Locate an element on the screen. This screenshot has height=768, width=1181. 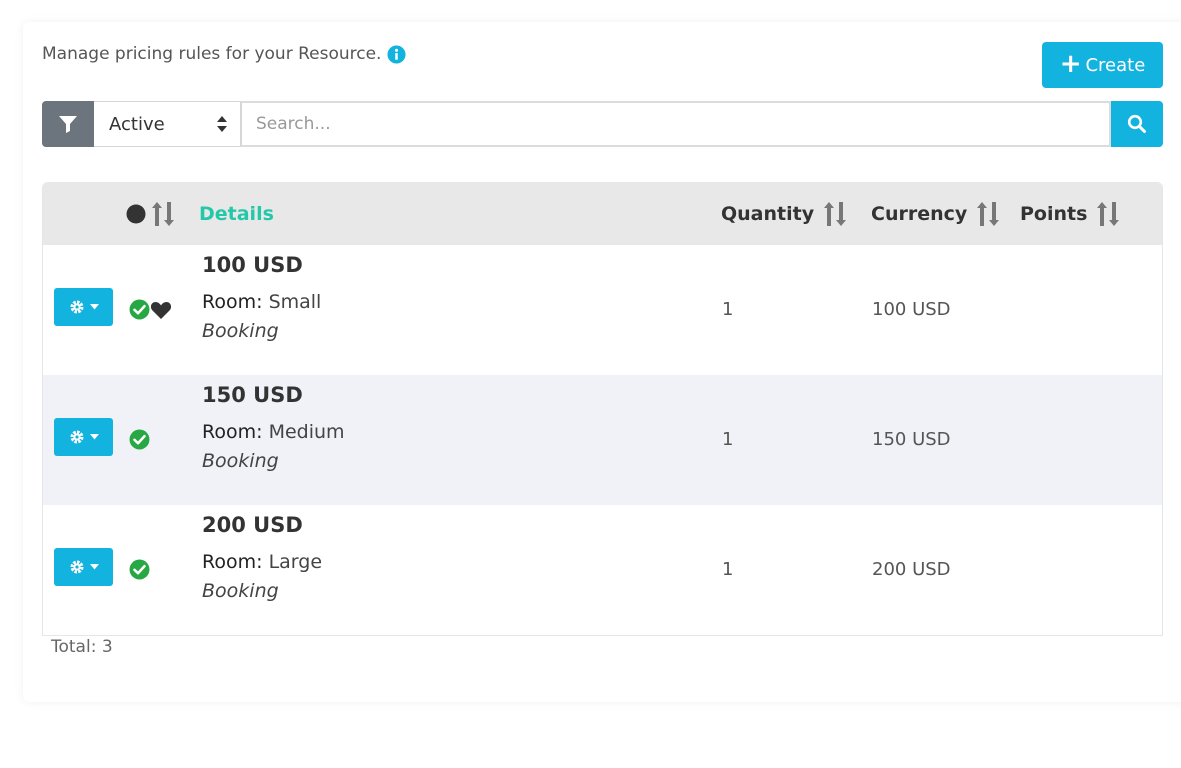
points-header-label: Points is located at coordinates (1054, 214).